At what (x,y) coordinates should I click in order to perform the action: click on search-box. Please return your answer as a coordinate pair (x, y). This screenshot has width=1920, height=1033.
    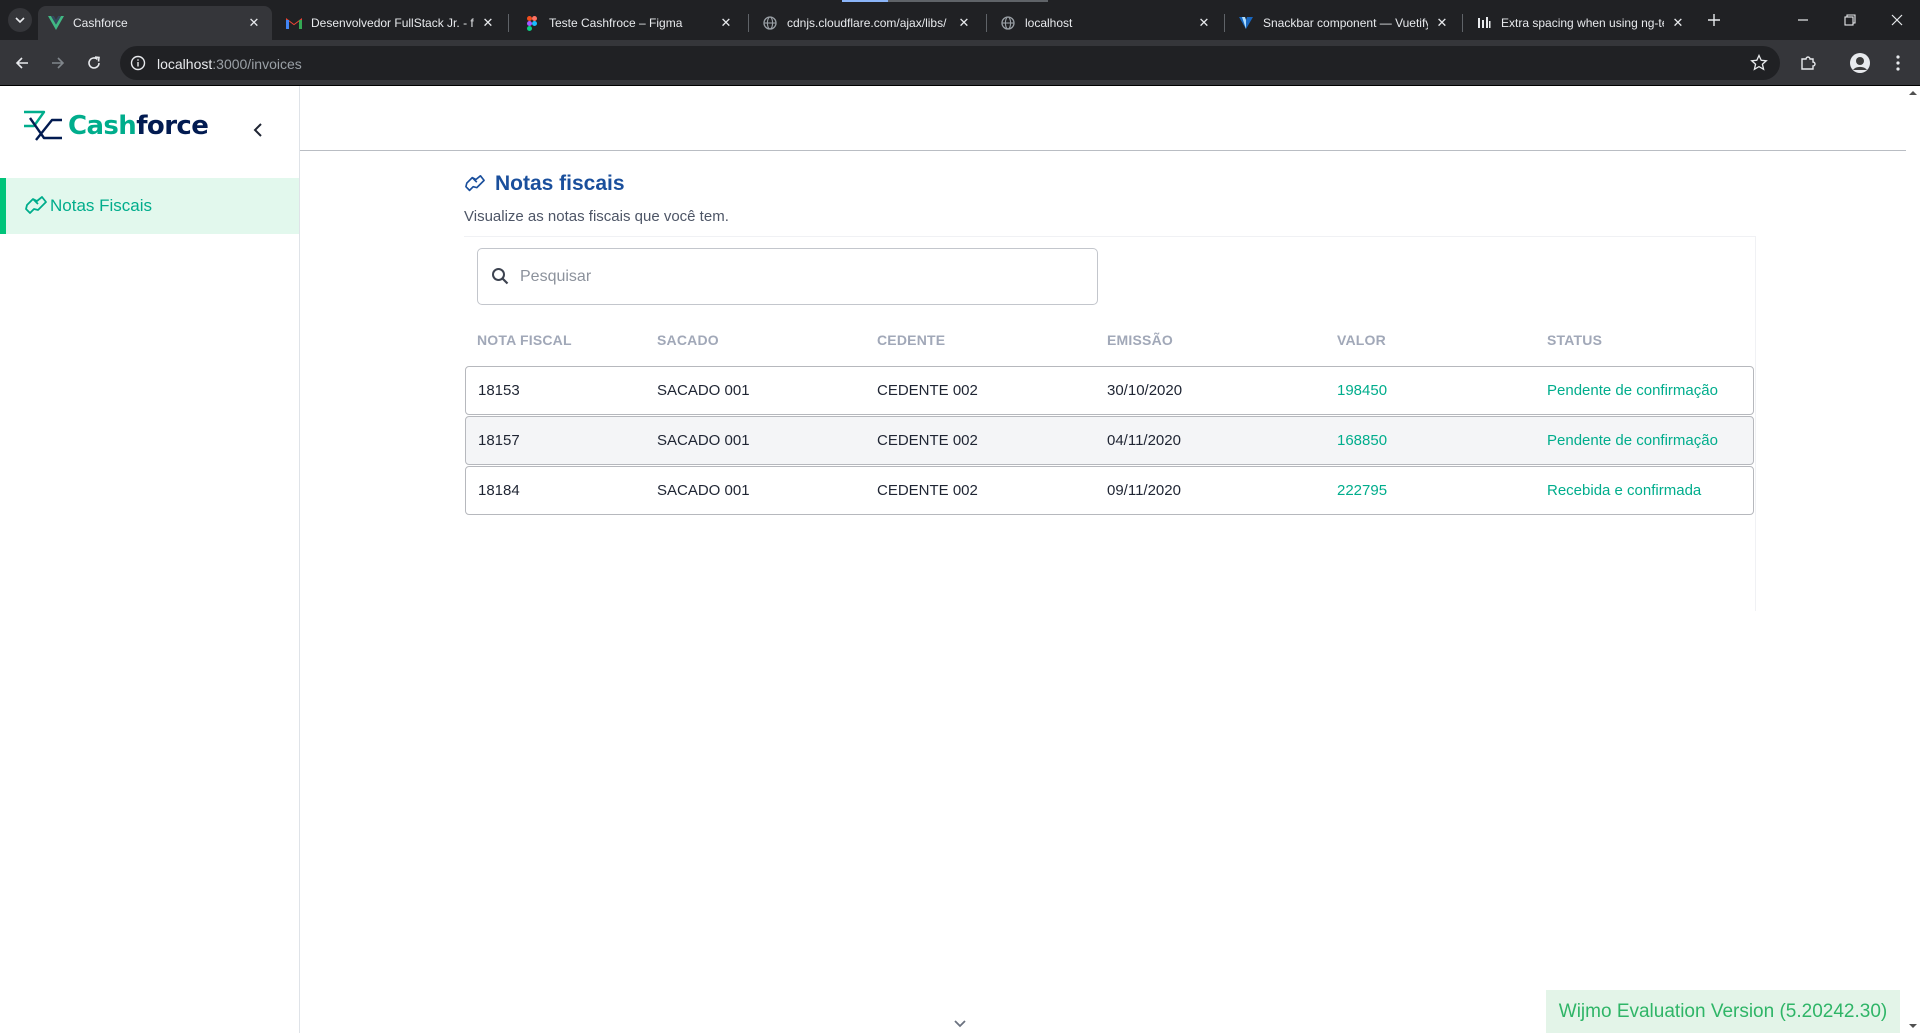
    Looking at the image, I should click on (787, 276).